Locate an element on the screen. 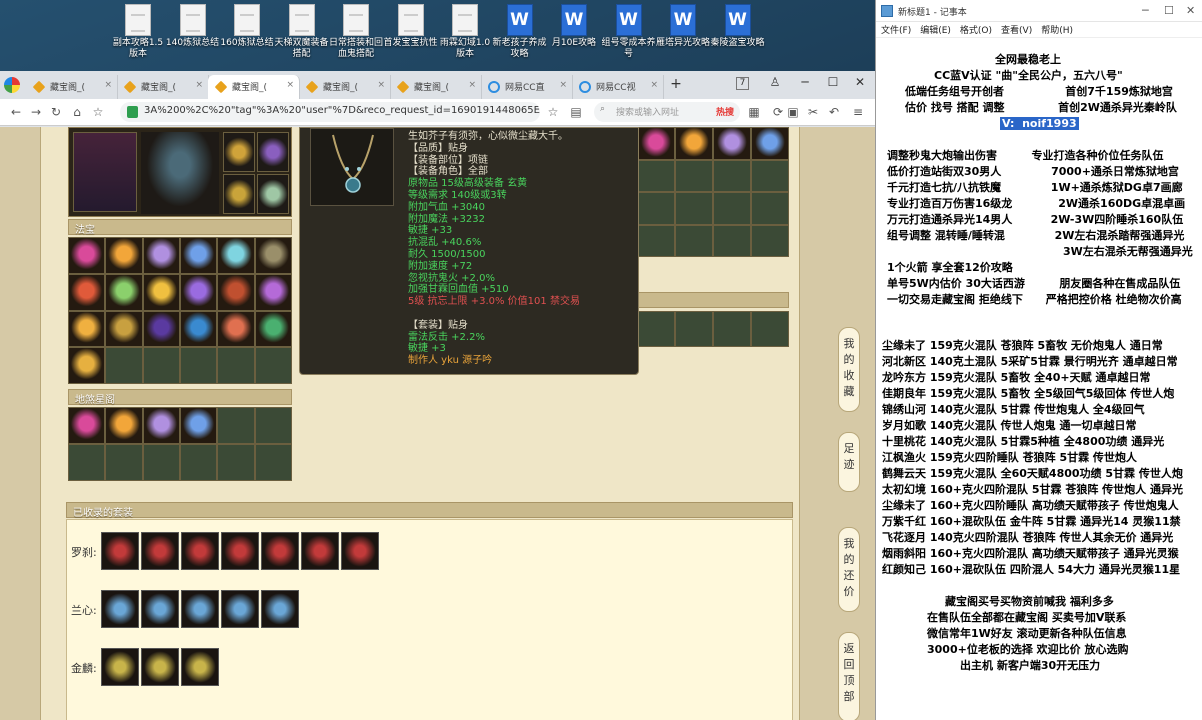 Image resolution: width=1202 pixels, height=720 pixels. equip-slot-jade is located at coordinates (273, 194).